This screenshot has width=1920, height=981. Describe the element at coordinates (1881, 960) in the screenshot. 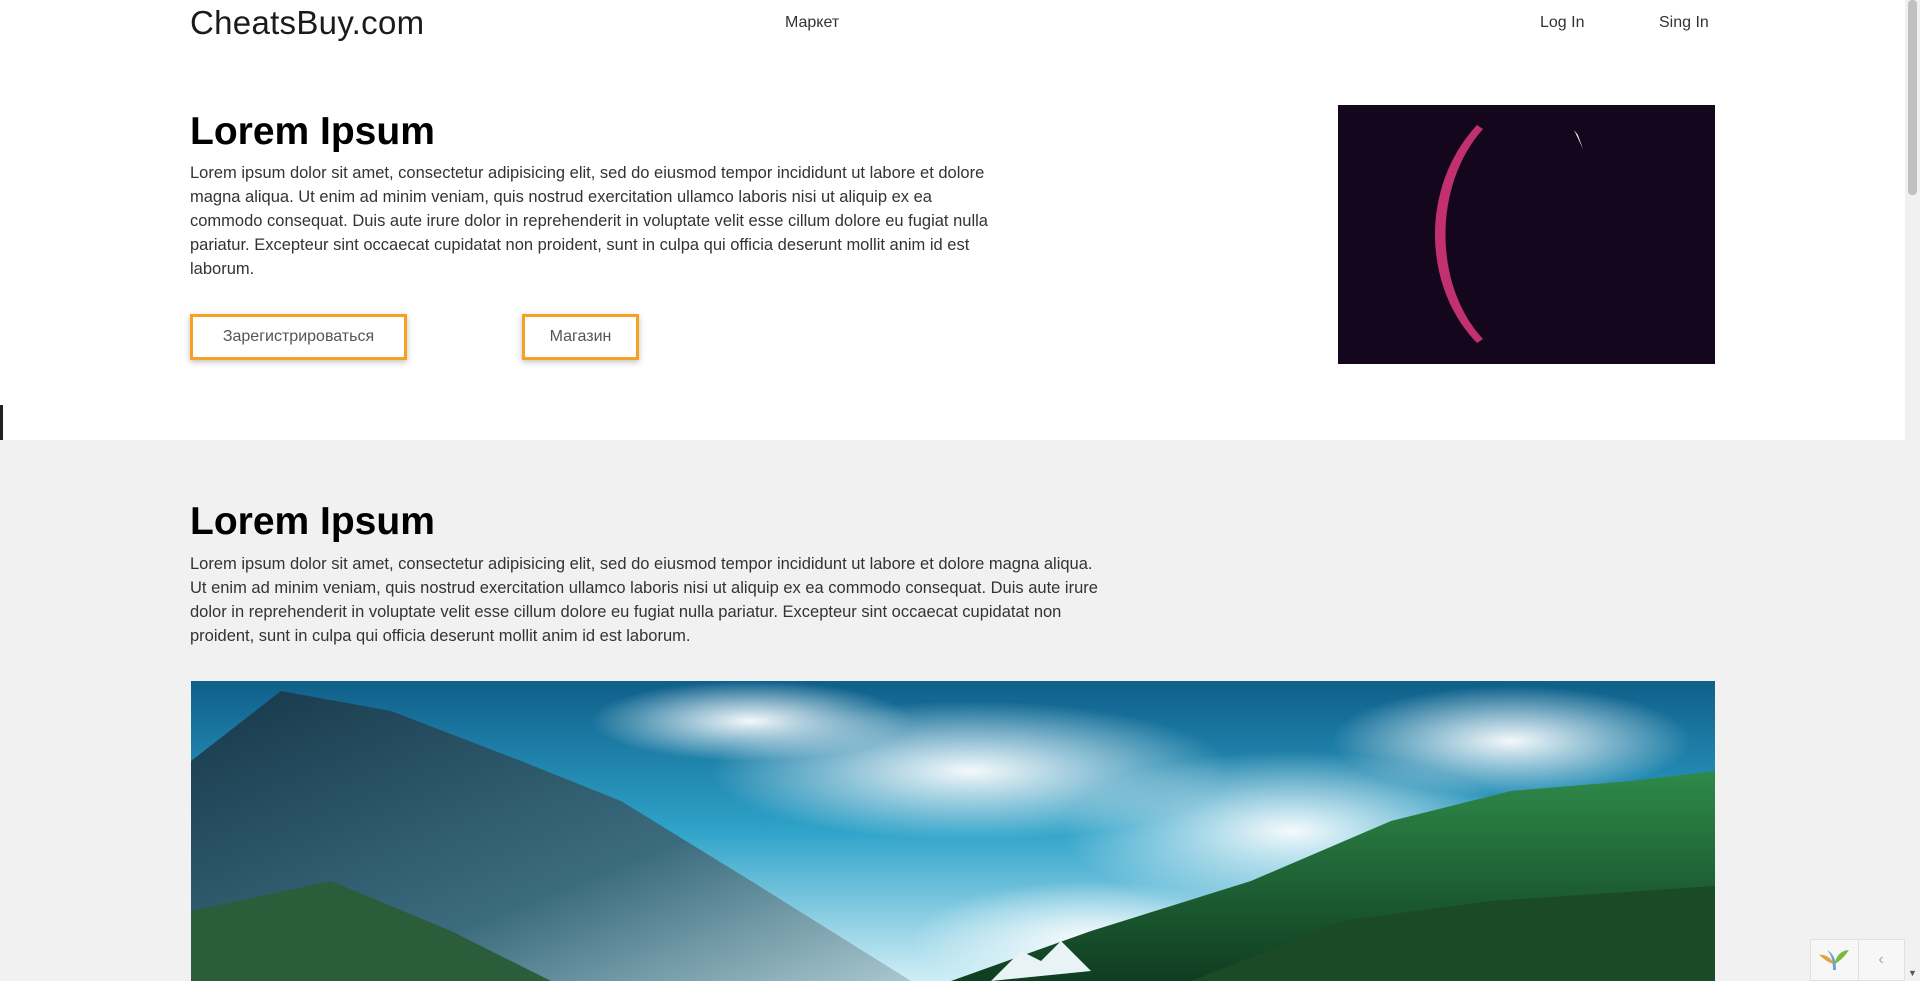

I see `chevron-left-icon: ‹` at that location.